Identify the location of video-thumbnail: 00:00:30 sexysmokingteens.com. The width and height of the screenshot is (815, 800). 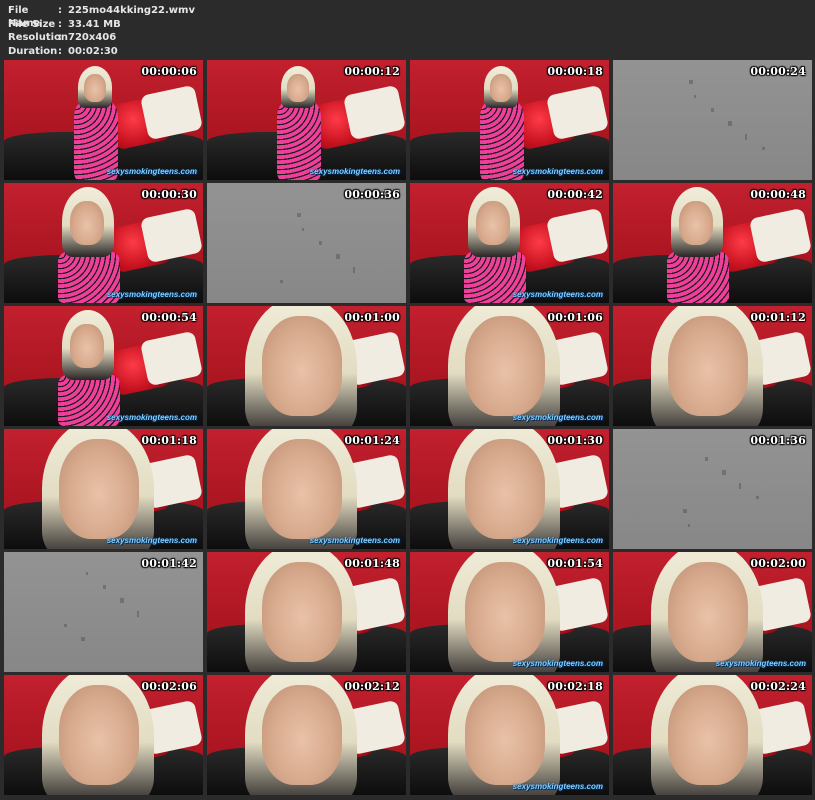
(103, 243).